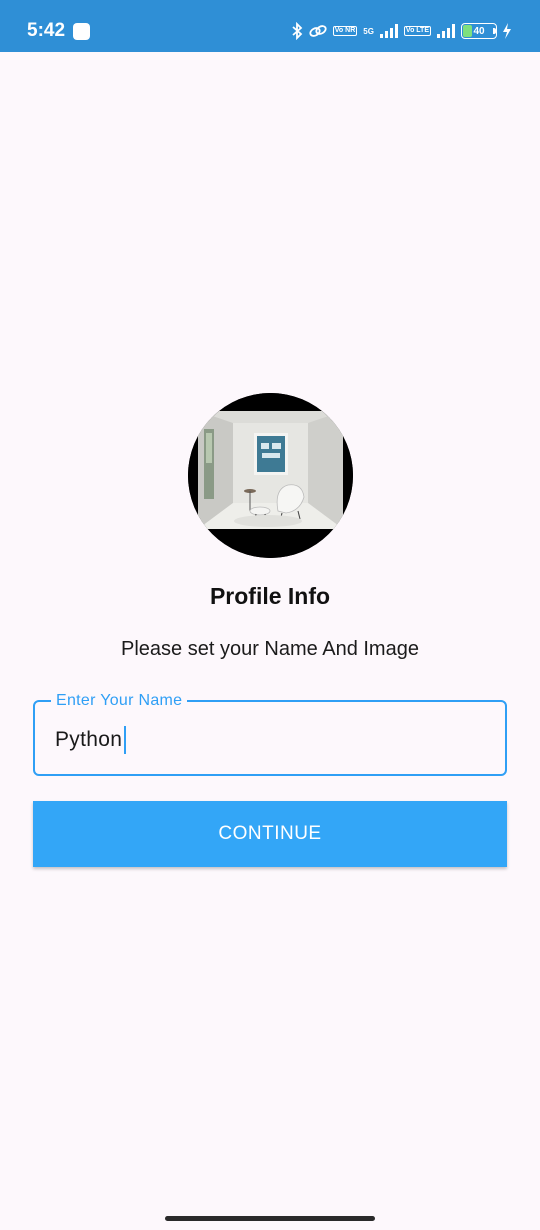  I want to click on notification-icon, so click(81, 31).